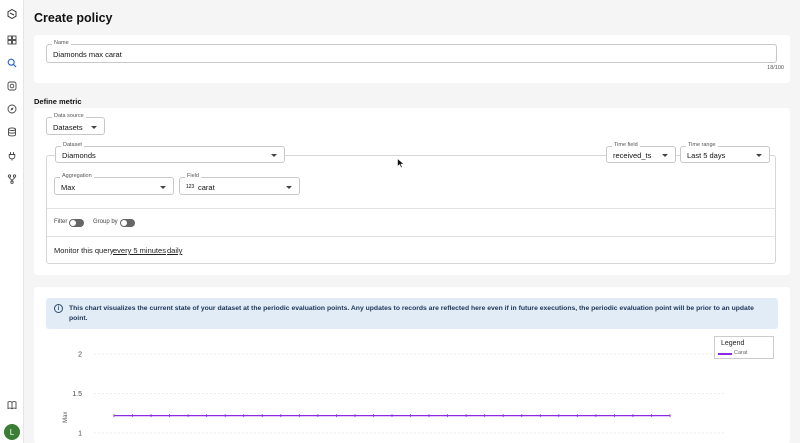 This screenshot has height=443, width=800. I want to click on name-field: Name Diamonds max carat, so click(411, 51).